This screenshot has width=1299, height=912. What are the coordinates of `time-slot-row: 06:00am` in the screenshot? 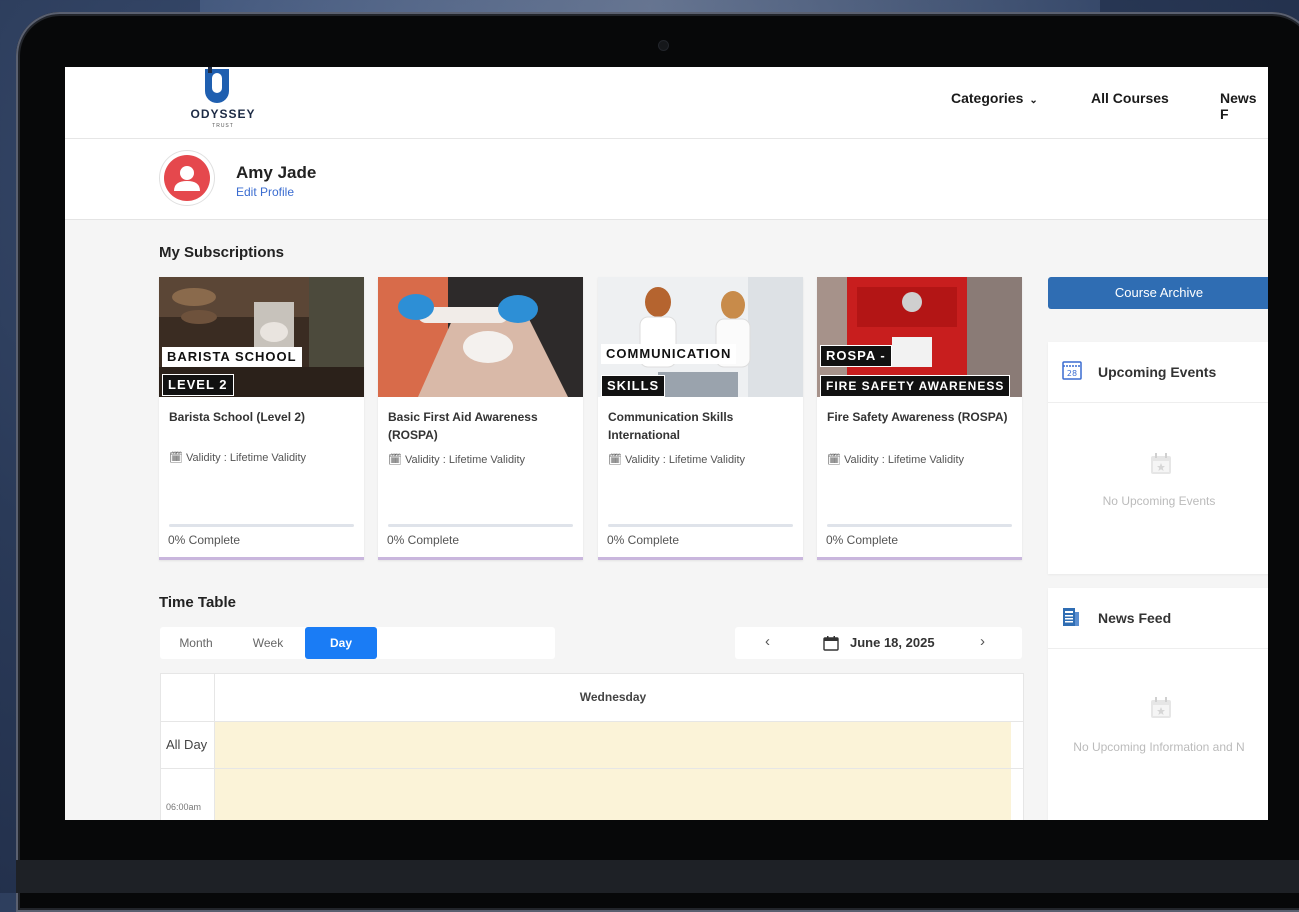 It's located at (592, 794).